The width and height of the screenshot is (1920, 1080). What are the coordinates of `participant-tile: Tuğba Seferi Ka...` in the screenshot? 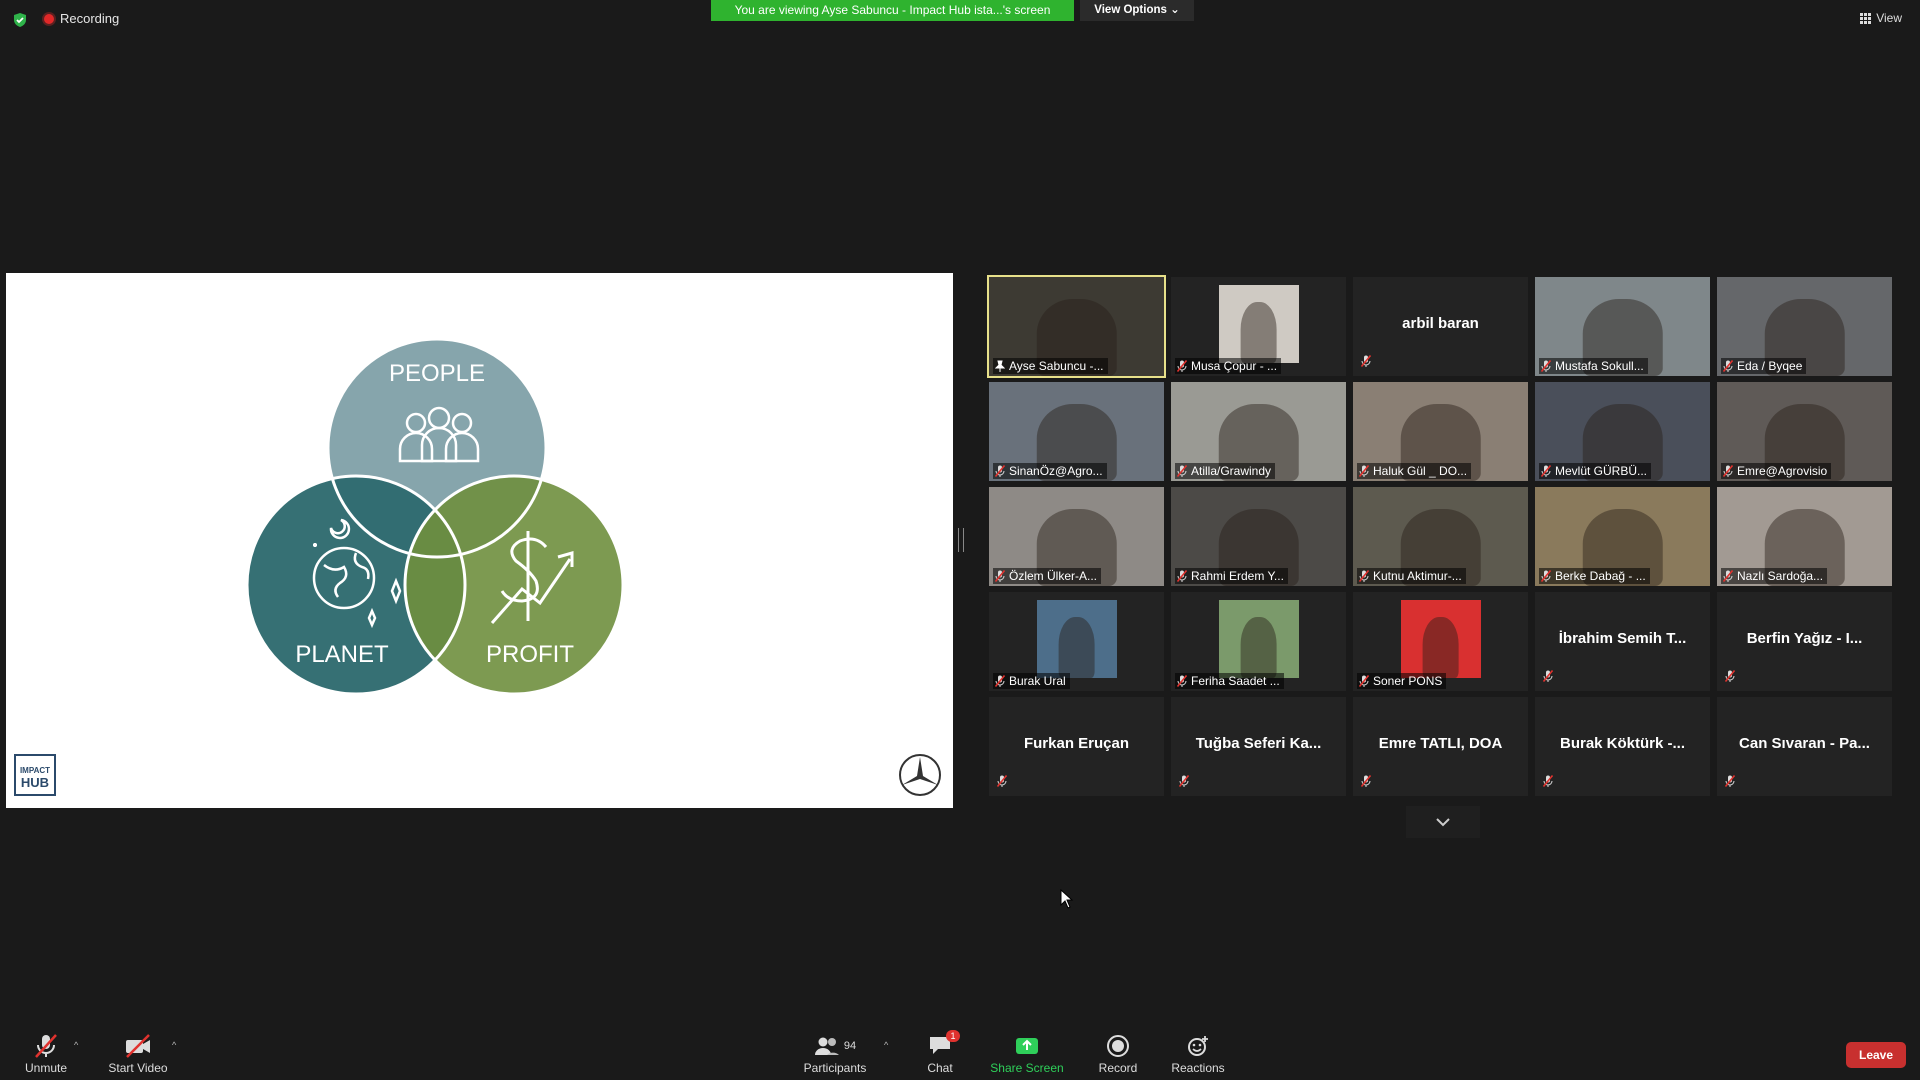 It's located at (1258, 746).